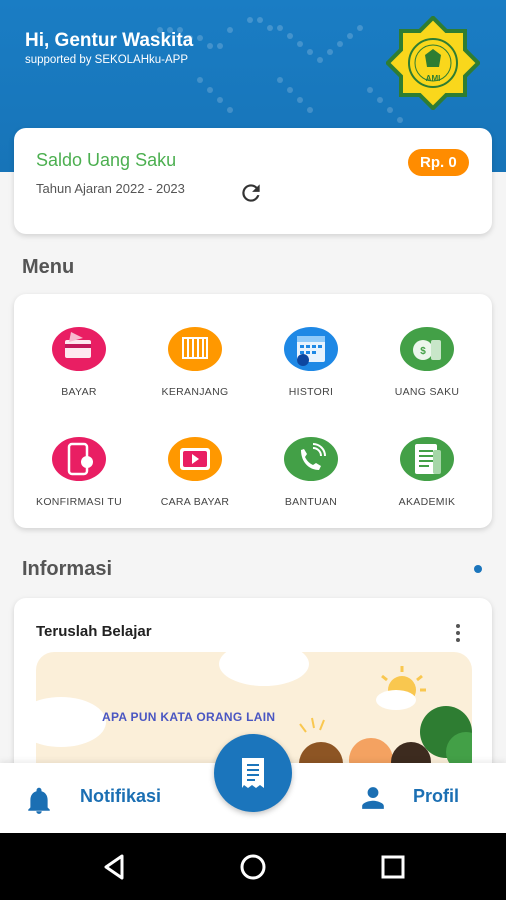 Image resolution: width=506 pixels, height=900 pixels. I want to click on menu-label-konfirmasi-tu: KONFIRMASI TU, so click(79, 502).